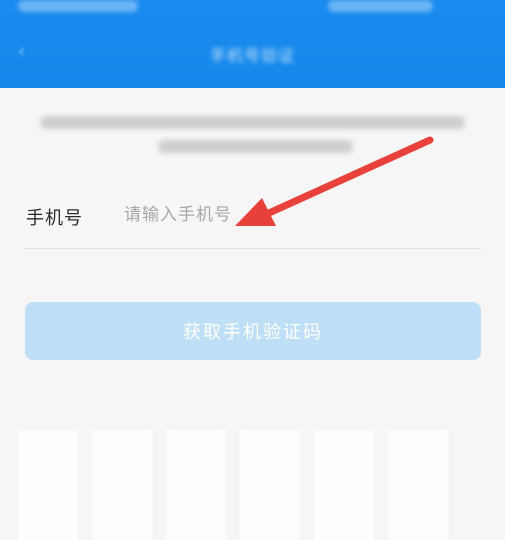 The image size is (505, 540). I want to click on phone-input, so click(289, 215).